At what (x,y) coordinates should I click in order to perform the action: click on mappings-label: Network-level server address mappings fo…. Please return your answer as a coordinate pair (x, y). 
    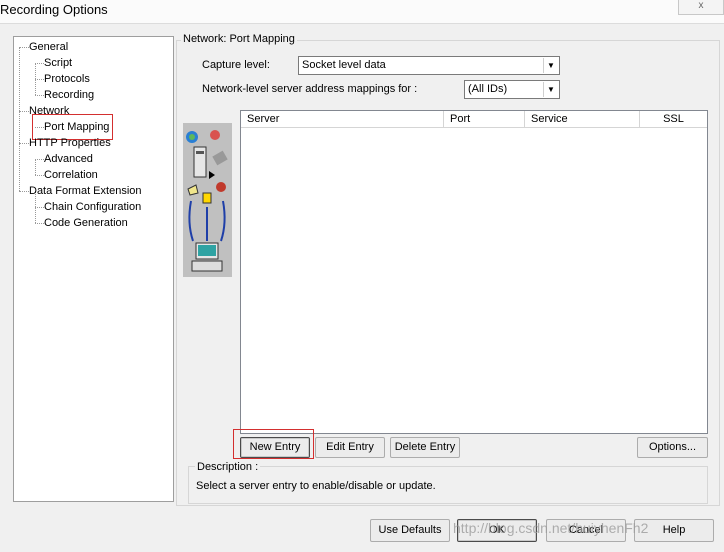
    Looking at the image, I should click on (310, 89).